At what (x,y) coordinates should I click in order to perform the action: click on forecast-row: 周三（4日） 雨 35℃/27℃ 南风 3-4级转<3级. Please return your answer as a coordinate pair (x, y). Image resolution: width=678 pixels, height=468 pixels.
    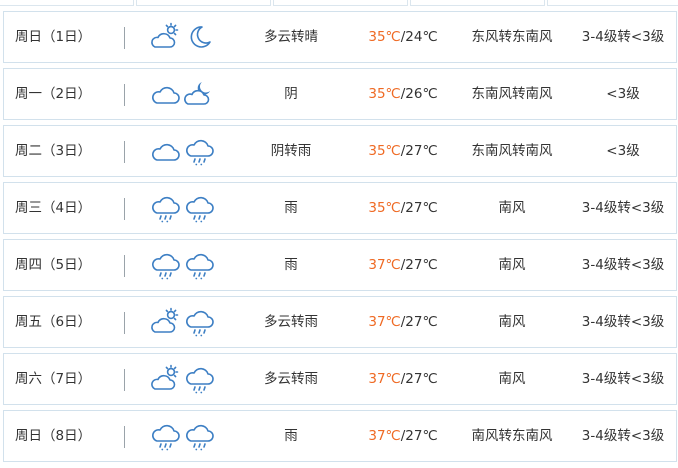
    Looking at the image, I should click on (340, 208).